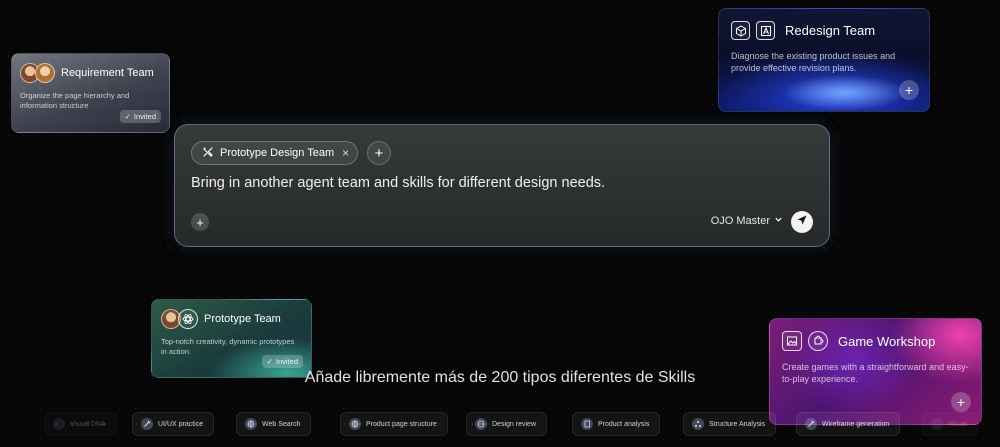 Image resolution: width=1000 pixels, height=447 pixels. I want to click on skill-label: Design review, so click(514, 424).